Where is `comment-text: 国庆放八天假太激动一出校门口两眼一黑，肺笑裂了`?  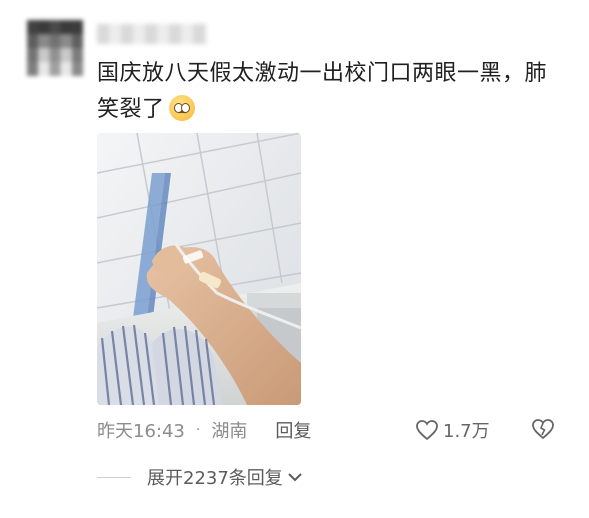 comment-text: 国庆放八天假太激动一出校门口两眼一黑，肺笑裂了 is located at coordinates (327, 92).